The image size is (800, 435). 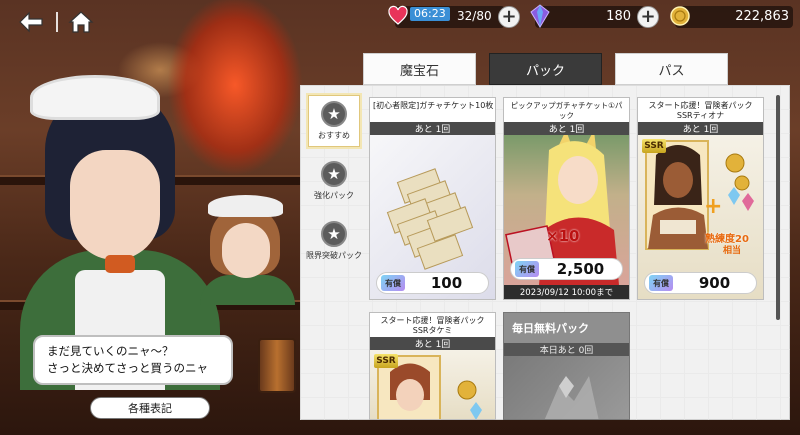 I want to click on add-stamina-button: +, so click(x=509, y=17).